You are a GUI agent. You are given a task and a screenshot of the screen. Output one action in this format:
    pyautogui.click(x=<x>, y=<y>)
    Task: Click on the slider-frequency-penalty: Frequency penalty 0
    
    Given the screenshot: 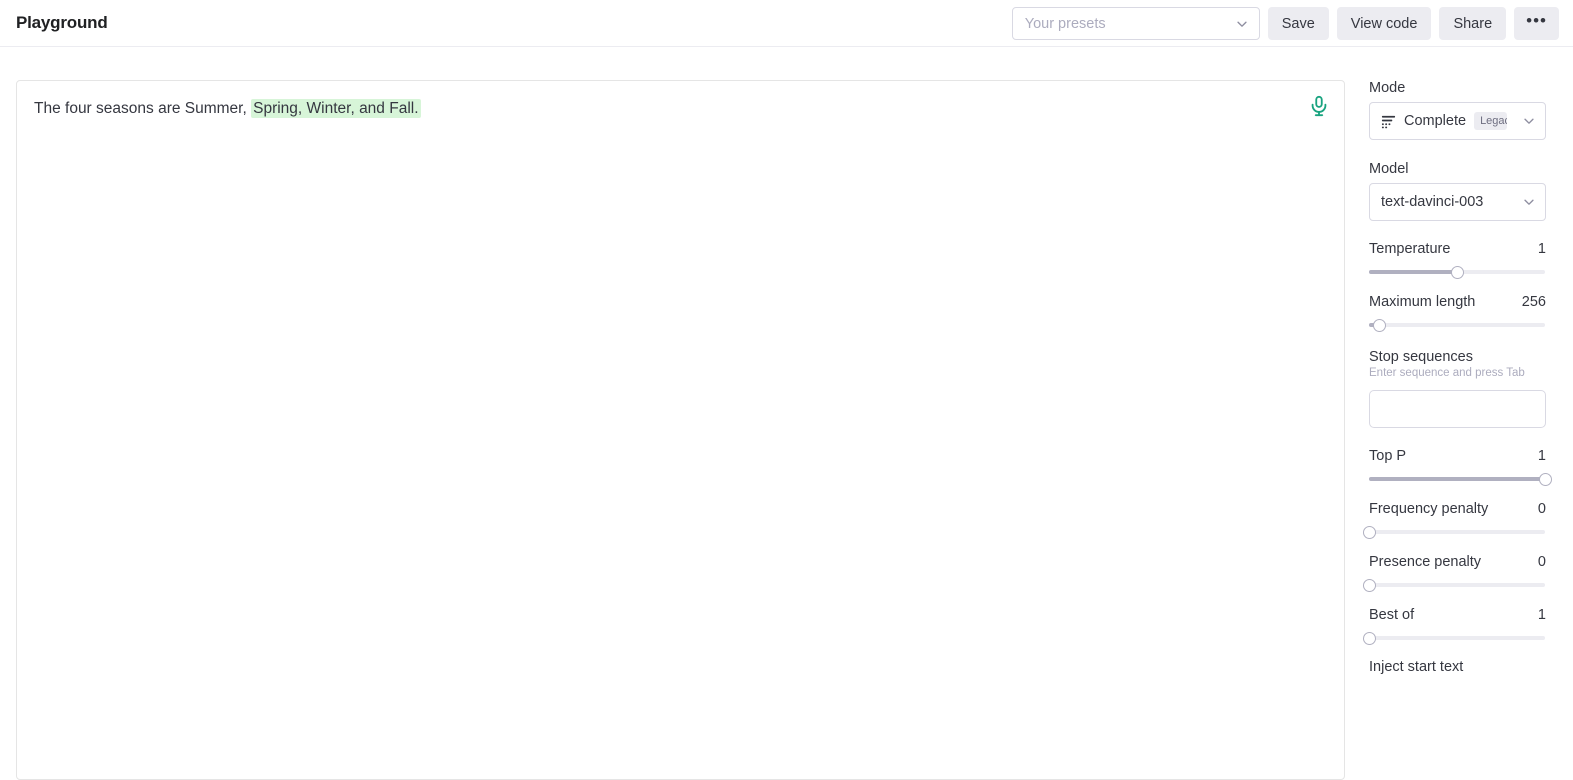 What is the action you would take?
    pyautogui.click(x=1459, y=520)
    